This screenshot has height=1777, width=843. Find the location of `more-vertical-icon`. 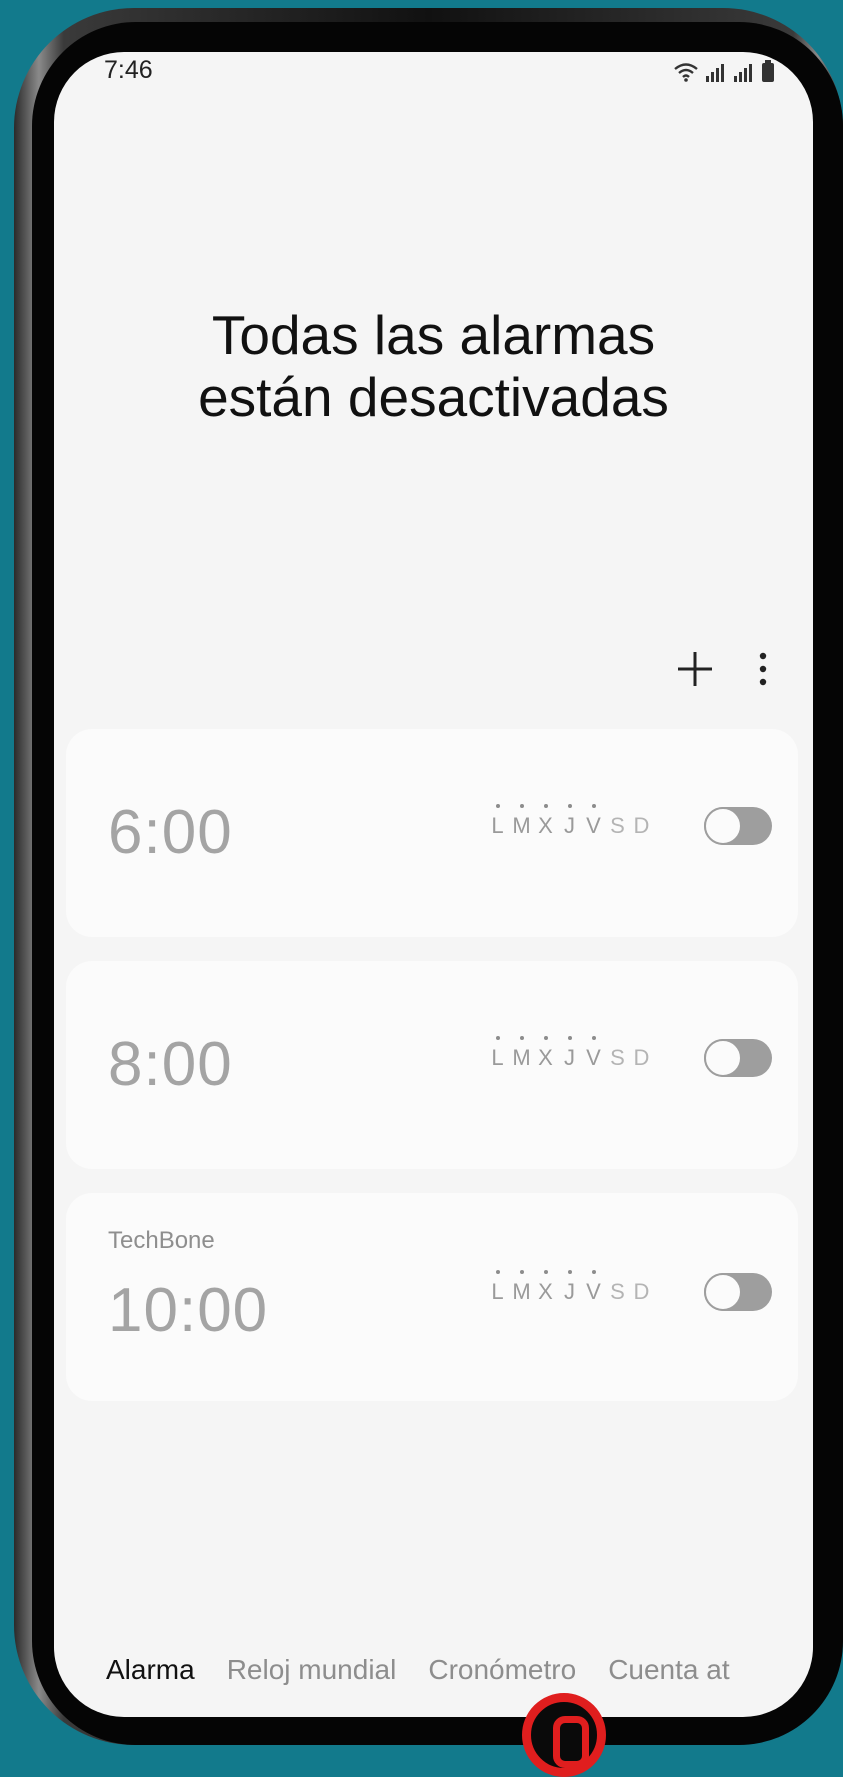

more-vertical-icon is located at coordinates (763, 669).